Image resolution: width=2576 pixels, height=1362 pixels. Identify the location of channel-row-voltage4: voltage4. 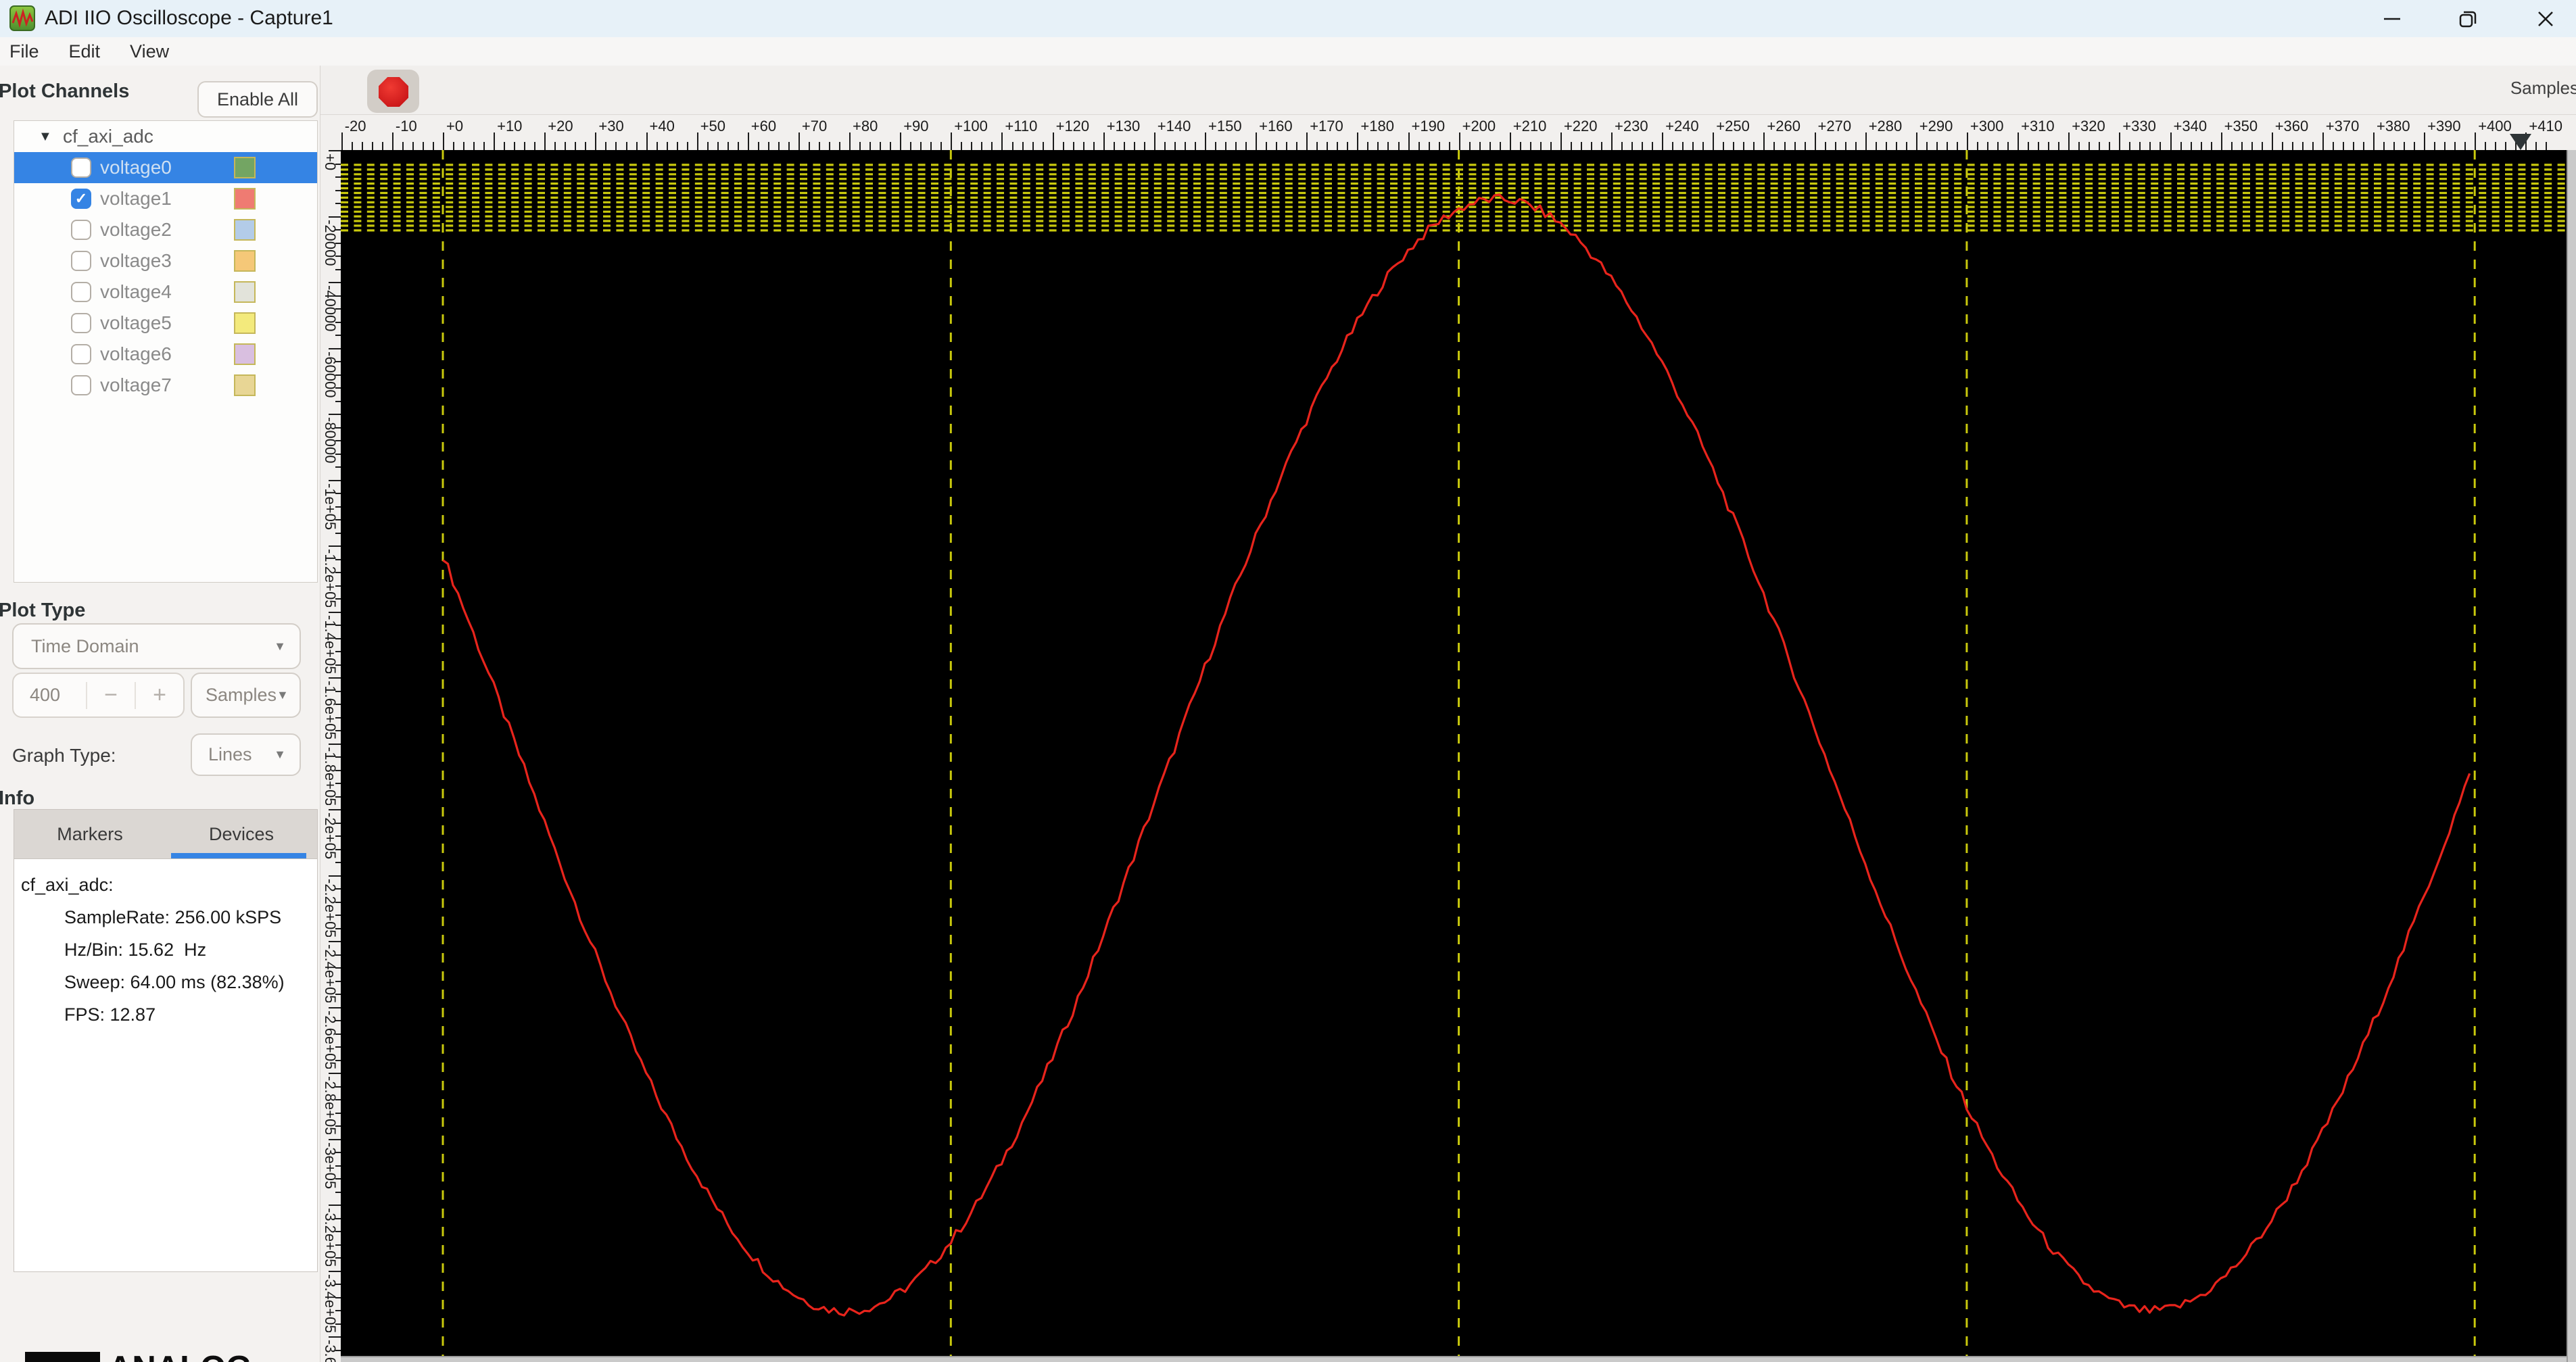
(165, 292).